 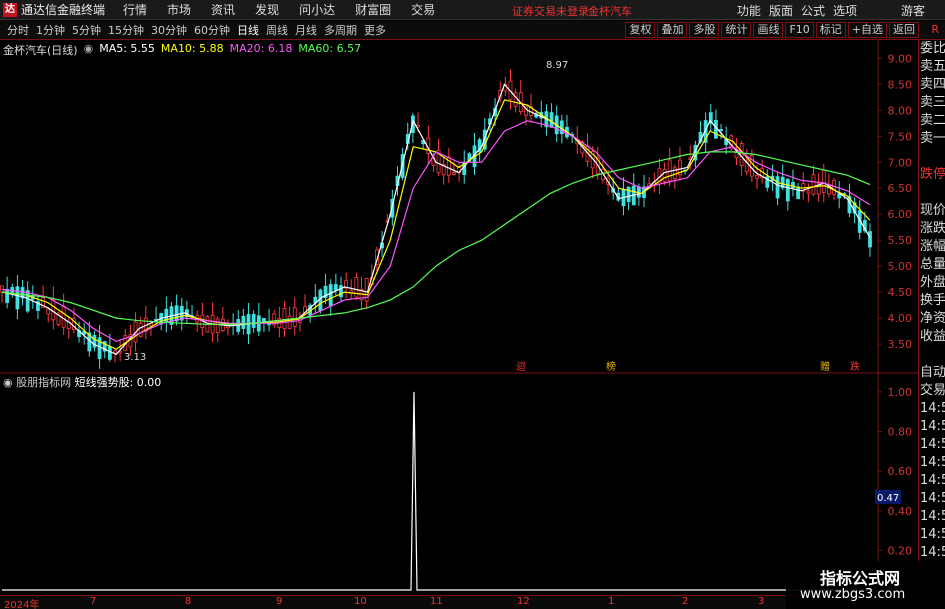 What do you see at coordinates (521, 366) in the screenshot?
I see `event-label: 迴` at bounding box center [521, 366].